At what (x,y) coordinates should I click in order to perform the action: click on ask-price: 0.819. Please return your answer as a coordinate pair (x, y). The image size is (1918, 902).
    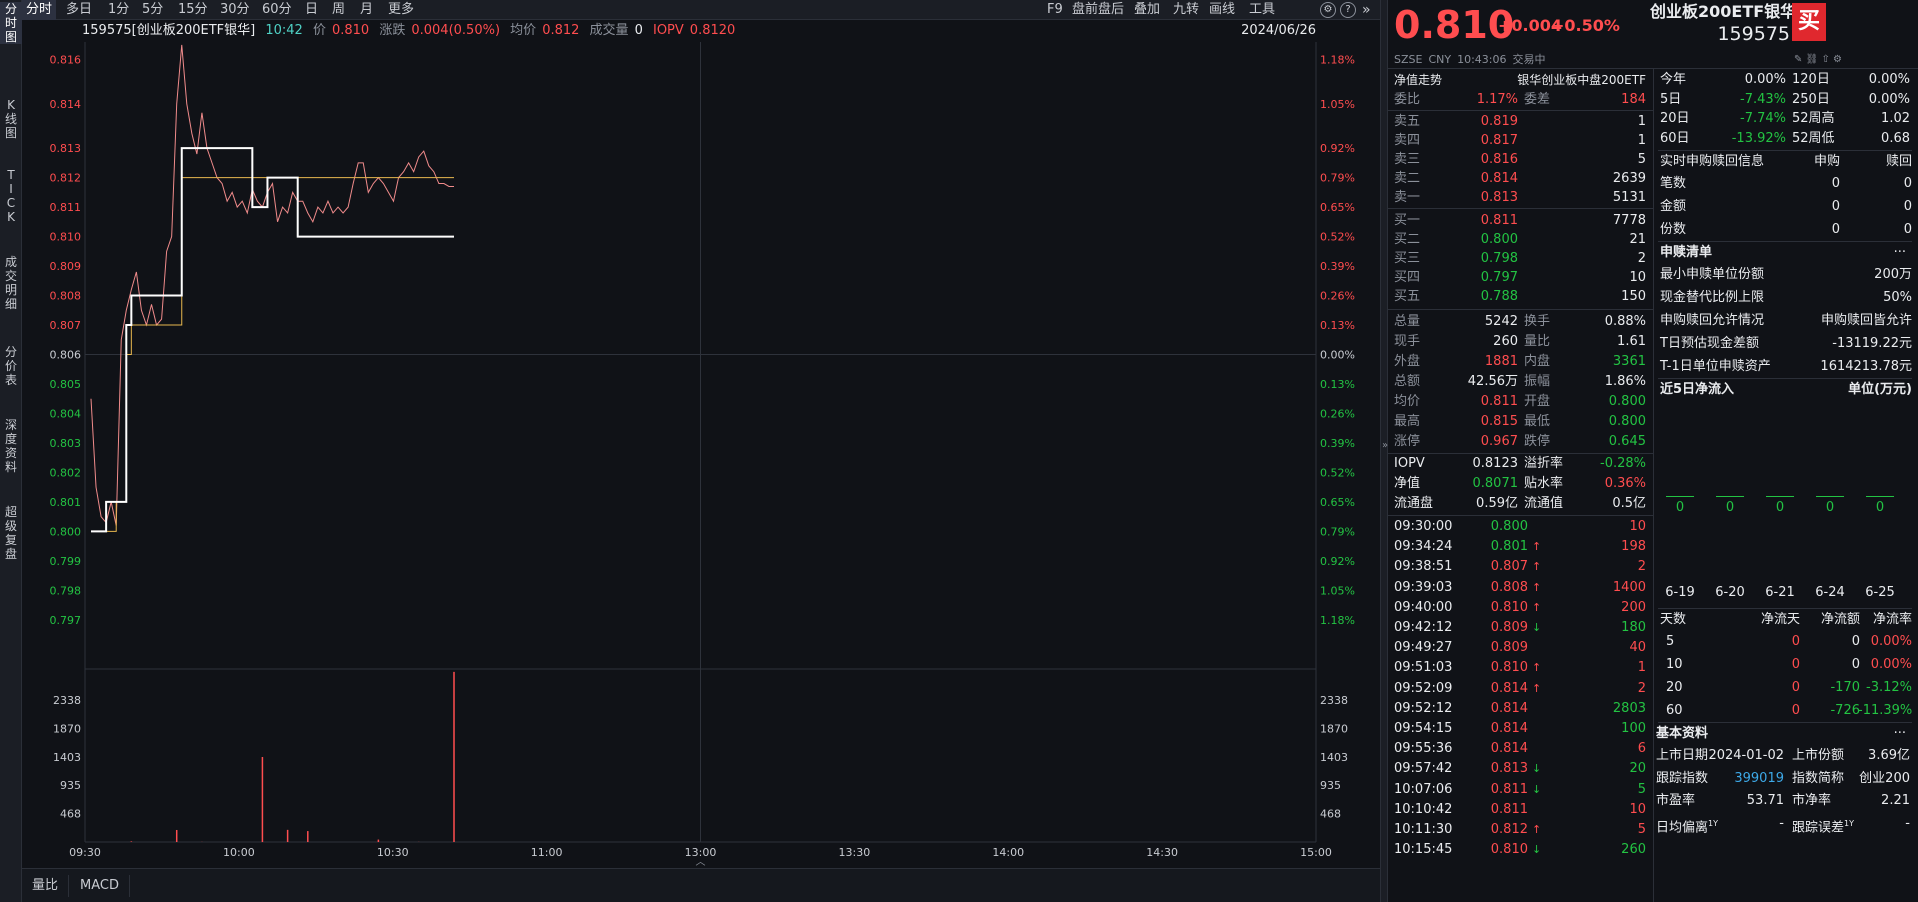
    Looking at the image, I should click on (1483, 122).